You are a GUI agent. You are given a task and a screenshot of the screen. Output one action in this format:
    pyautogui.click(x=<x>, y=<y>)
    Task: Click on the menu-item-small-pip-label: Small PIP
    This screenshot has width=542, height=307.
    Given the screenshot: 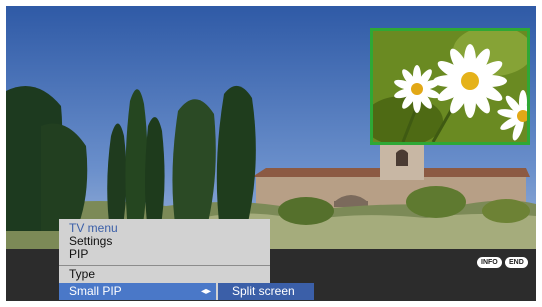 What is the action you would take?
    pyautogui.click(x=95, y=291)
    